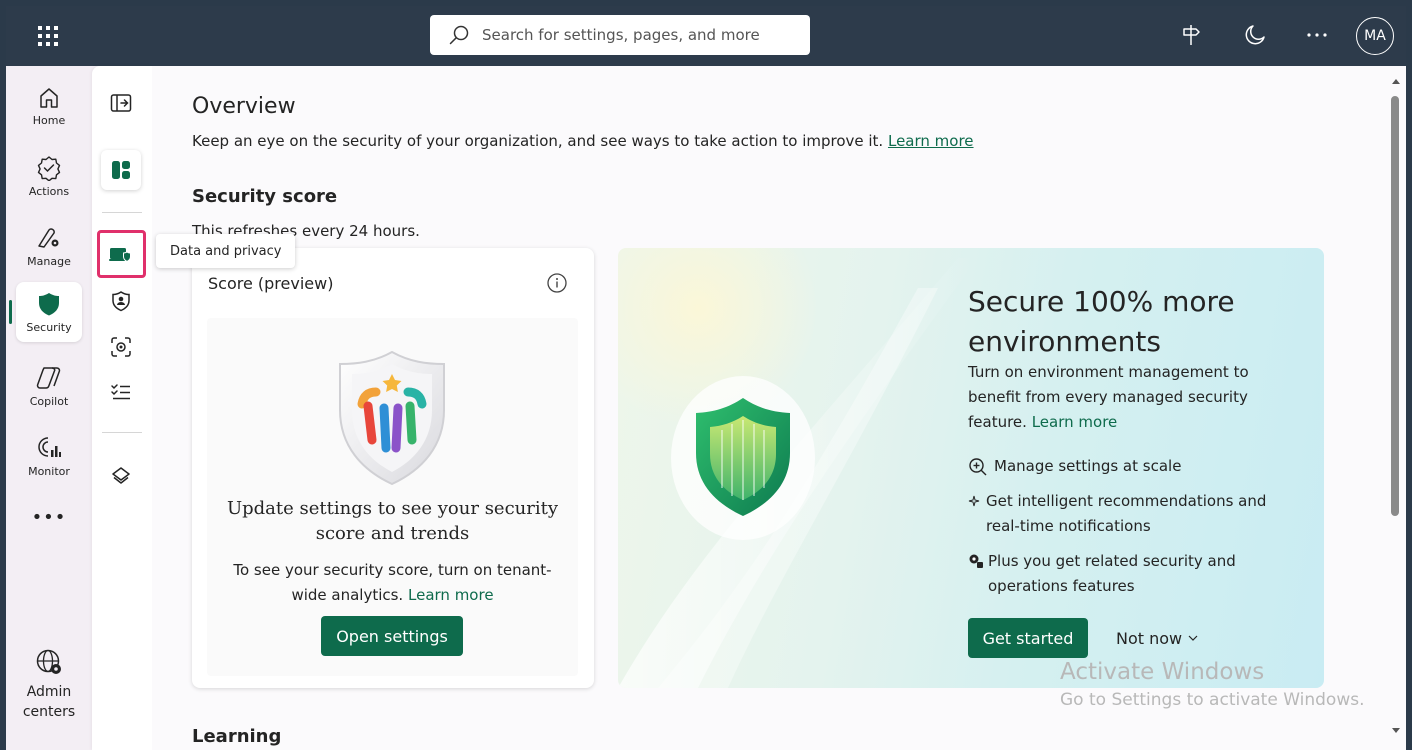 This screenshot has height=750, width=1412. What do you see at coordinates (49, 191) in the screenshot?
I see `rail-item-label: Actions` at bounding box center [49, 191].